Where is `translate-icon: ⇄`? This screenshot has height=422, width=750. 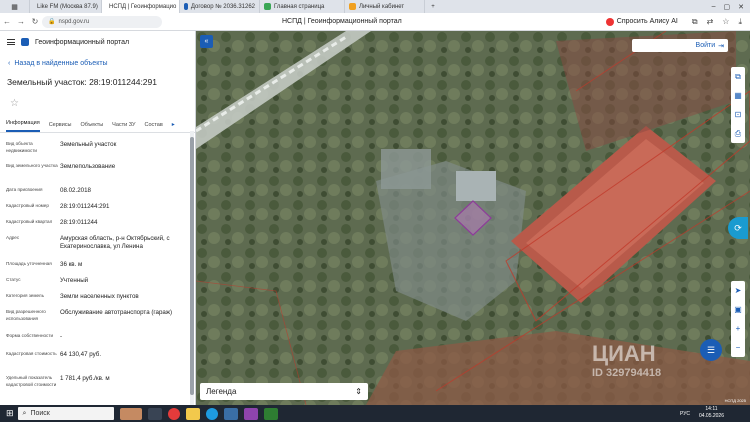 translate-icon: ⇄ is located at coordinates (710, 22).